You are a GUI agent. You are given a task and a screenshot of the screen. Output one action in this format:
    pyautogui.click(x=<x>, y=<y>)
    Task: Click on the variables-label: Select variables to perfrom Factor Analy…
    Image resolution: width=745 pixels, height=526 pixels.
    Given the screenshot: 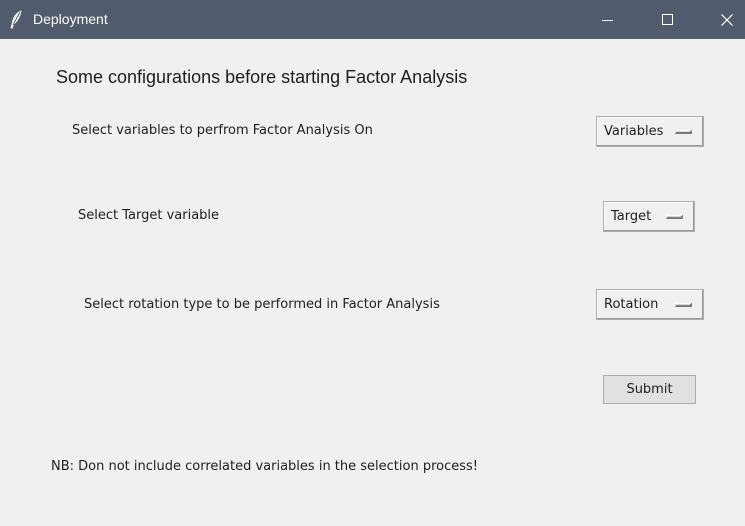 What is the action you would take?
    pyautogui.click(x=222, y=130)
    